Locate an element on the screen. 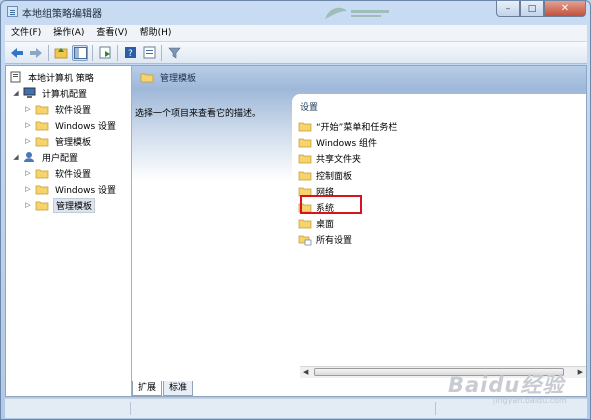 The height and width of the screenshot is (420, 591). forward-button is located at coordinates (36, 53).